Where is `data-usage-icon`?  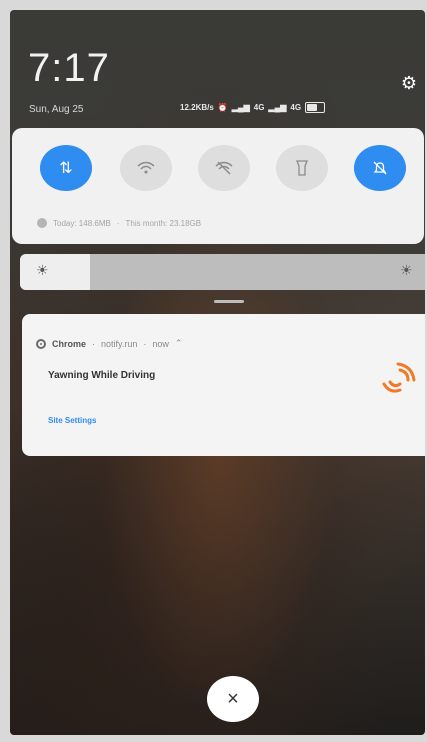 data-usage-icon is located at coordinates (42, 223).